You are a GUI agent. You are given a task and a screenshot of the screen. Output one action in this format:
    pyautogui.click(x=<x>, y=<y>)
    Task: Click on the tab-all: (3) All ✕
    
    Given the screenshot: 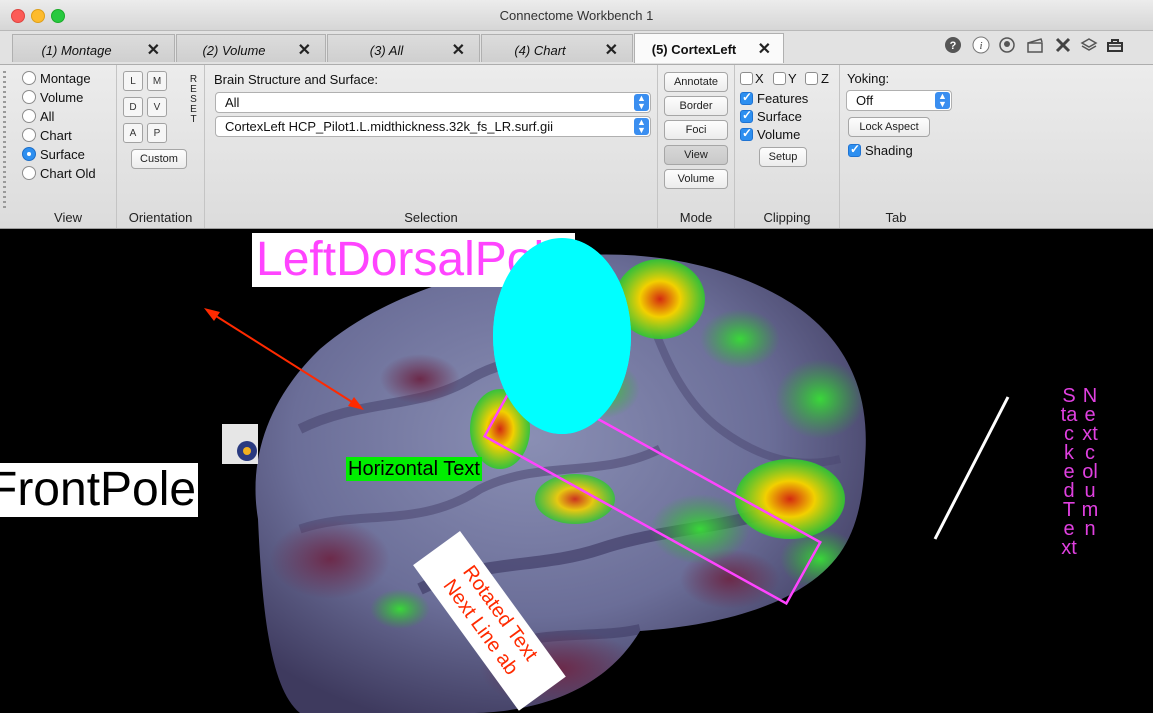 What is the action you would take?
    pyautogui.click(x=403, y=48)
    